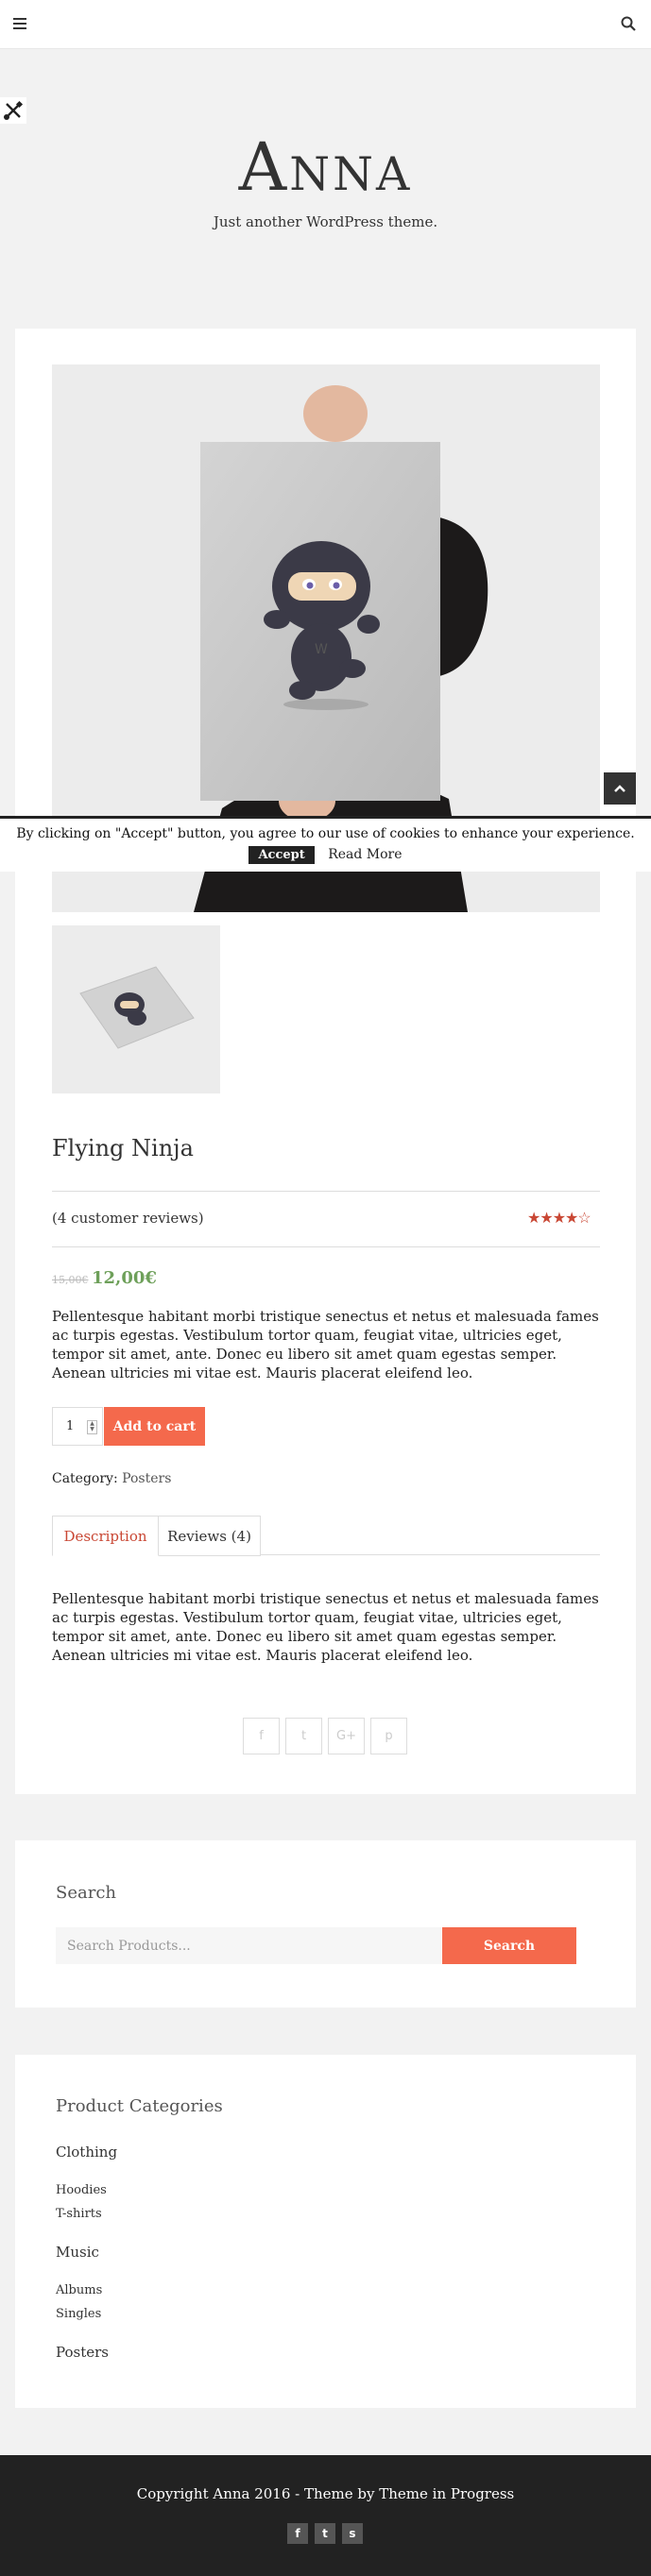 This screenshot has width=651, height=2576. I want to click on googleplus-share-icon: G+, so click(346, 1736).